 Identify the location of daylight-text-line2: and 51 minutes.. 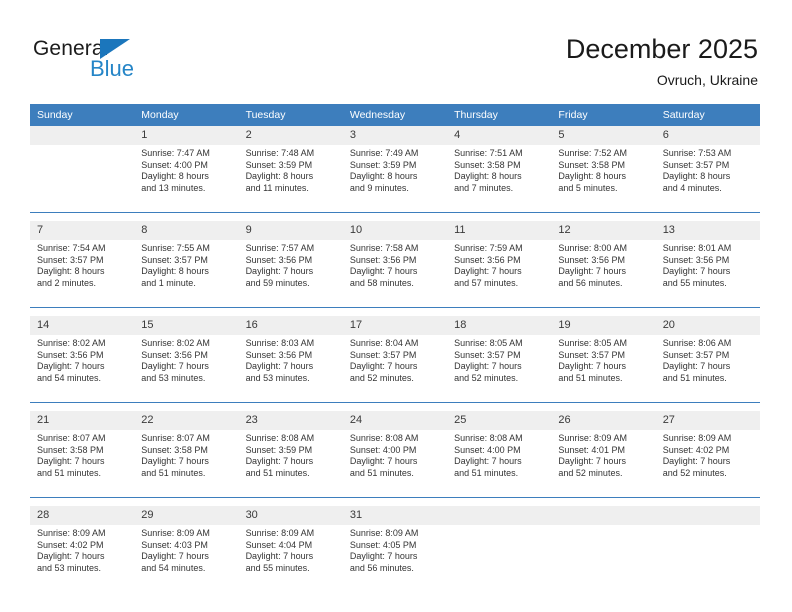
(381, 472).